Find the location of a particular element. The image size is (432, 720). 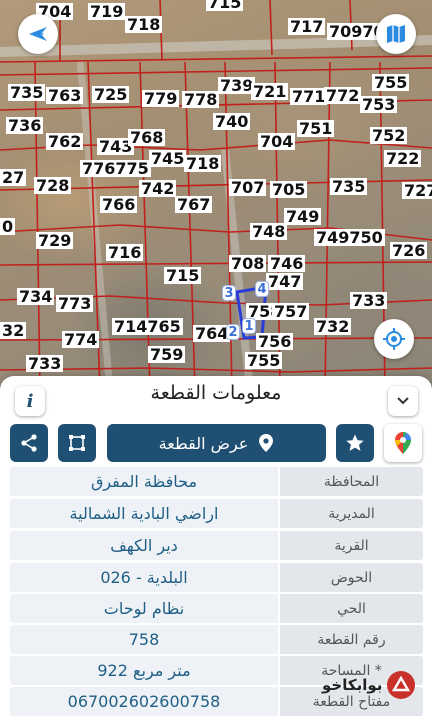

parcel-number-label: رقم القطعة is located at coordinates (351, 639).